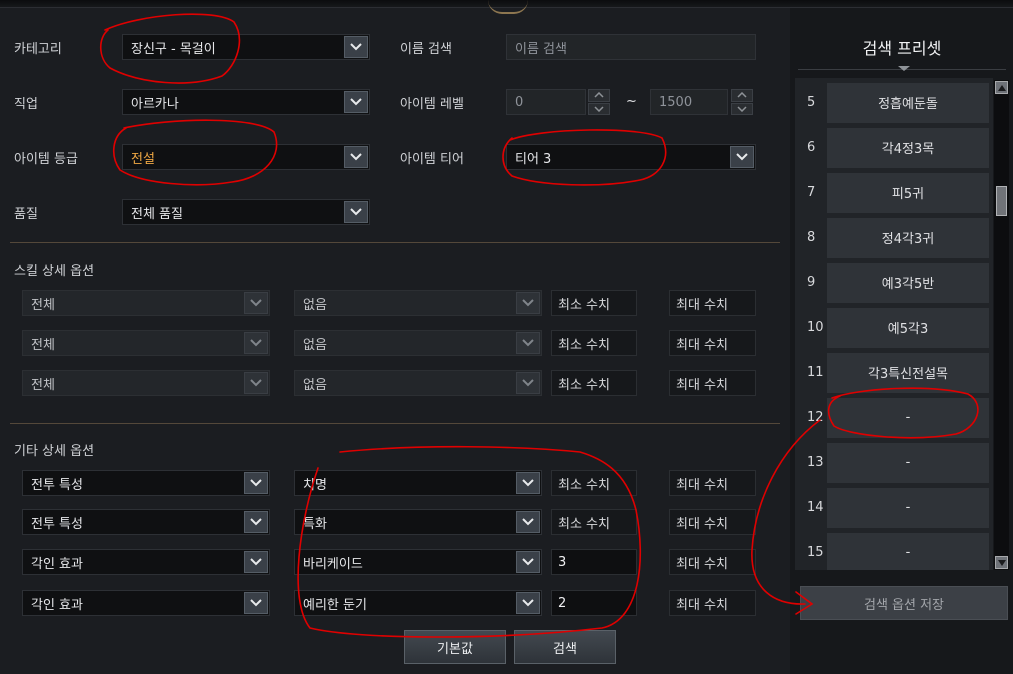 The width and height of the screenshot is (1013, 674). What do you see at coordinates (335, 605) in the screenshot?
I see `effect-option-value: 예리한 둔기` at bounding box center [335, 605].